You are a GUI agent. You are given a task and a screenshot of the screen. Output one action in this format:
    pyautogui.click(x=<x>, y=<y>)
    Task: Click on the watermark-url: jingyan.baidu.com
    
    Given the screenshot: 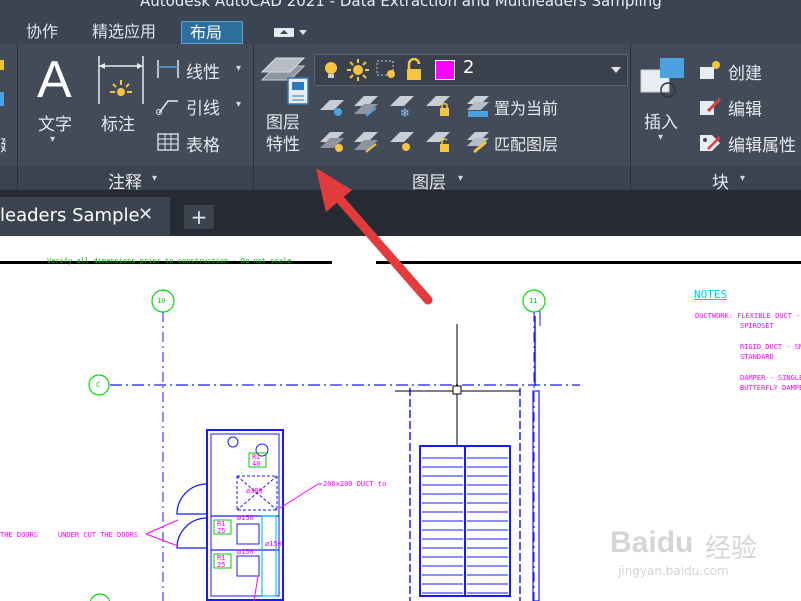 What is the action you would take?
    pyautogui.click(x=673, y=571)
    